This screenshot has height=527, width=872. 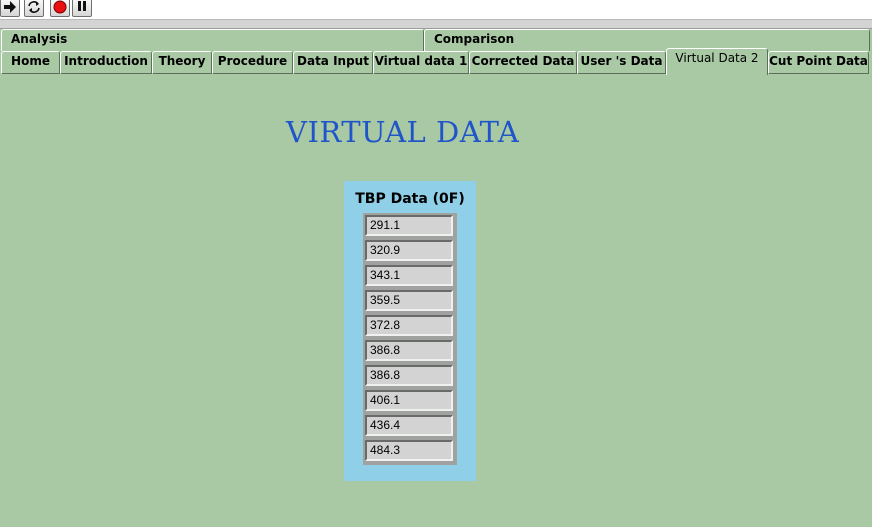 I want to click on tbp-data-cell: 372.8, so click(x=409, y=325).